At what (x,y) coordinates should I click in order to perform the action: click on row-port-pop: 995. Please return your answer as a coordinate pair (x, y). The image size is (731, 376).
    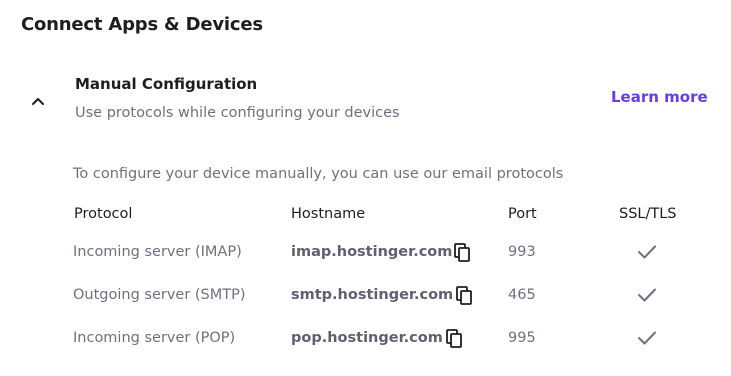
    Looking at the image, I should click on (522, 338).